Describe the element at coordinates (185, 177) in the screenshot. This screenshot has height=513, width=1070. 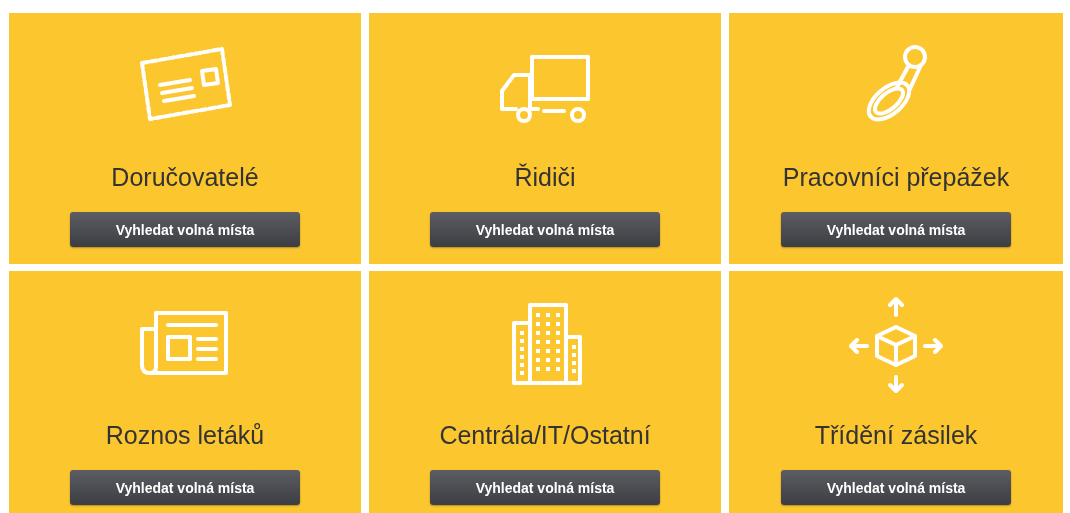
I see `category-title: Doručovatelé` at that location.